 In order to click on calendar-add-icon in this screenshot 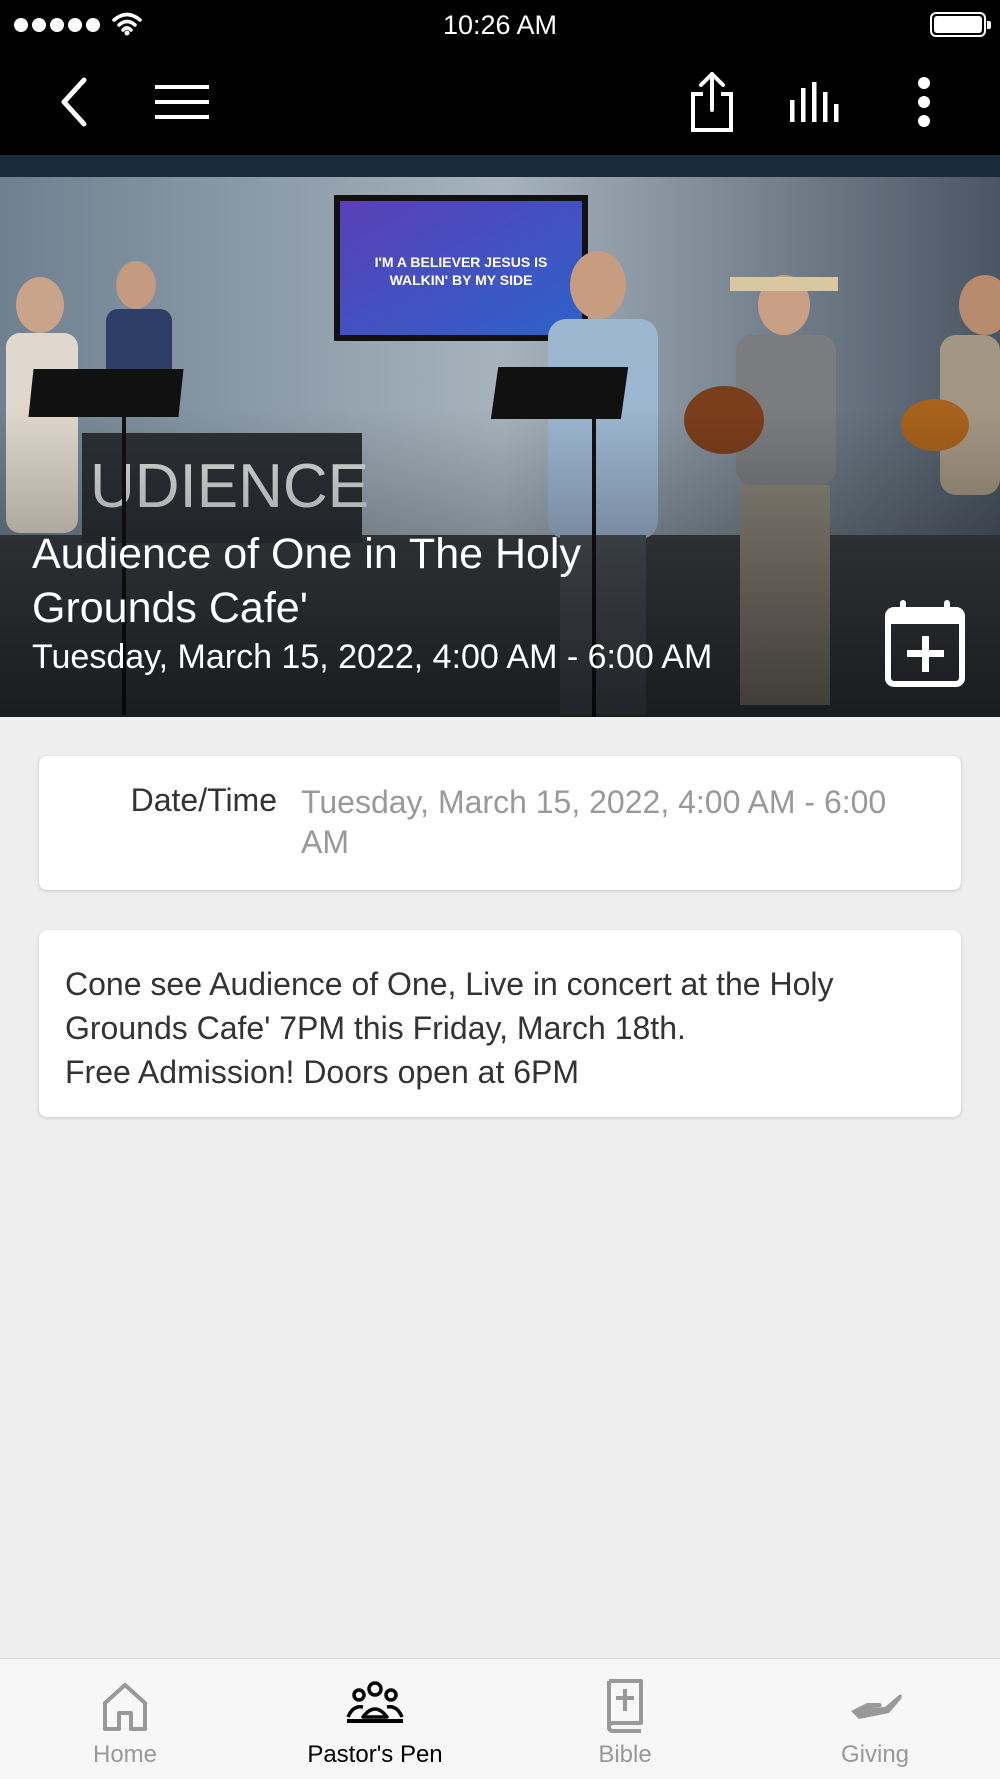, I will do `click(925, 643)`.